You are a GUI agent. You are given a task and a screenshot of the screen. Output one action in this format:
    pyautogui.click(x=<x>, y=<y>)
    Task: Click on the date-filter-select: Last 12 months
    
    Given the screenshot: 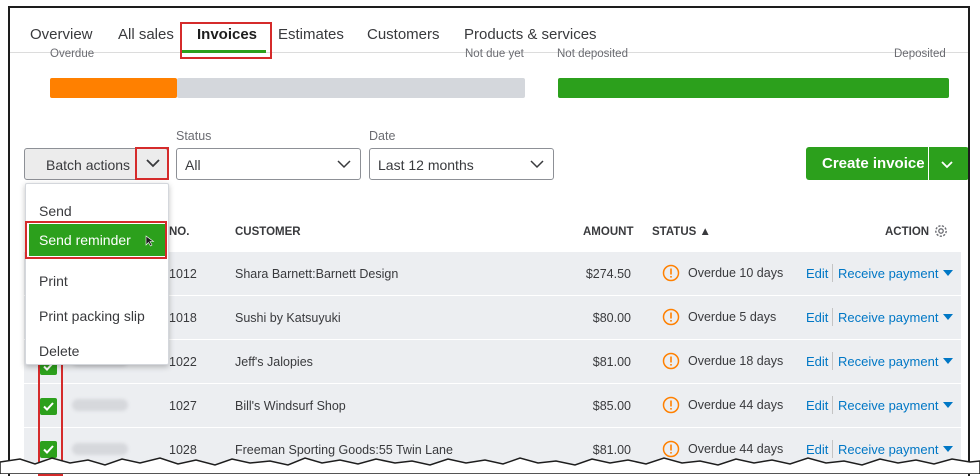 What is the action you would take?
    pyautogui.click(x=461, y=164)
    